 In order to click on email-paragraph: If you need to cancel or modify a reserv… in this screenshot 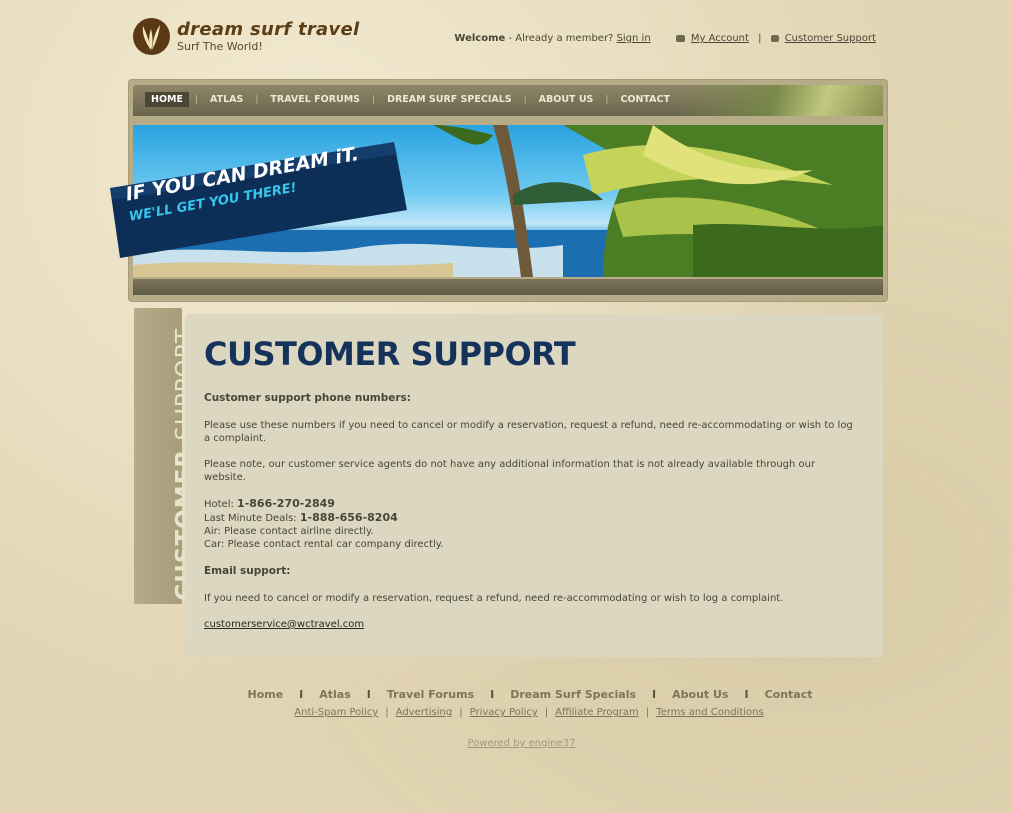, I will do `click(494, 598)`.